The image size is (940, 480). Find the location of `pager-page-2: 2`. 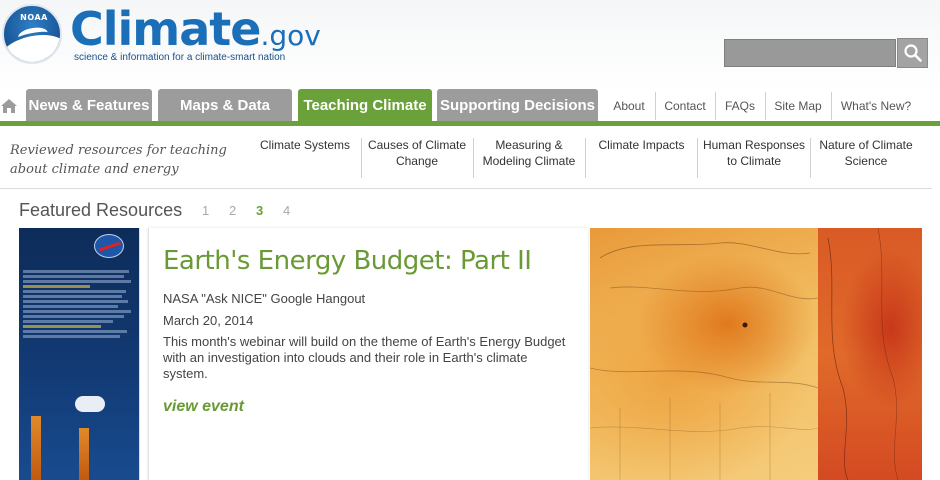

pager-page-2: 2 is located at coordinates (232, 210).